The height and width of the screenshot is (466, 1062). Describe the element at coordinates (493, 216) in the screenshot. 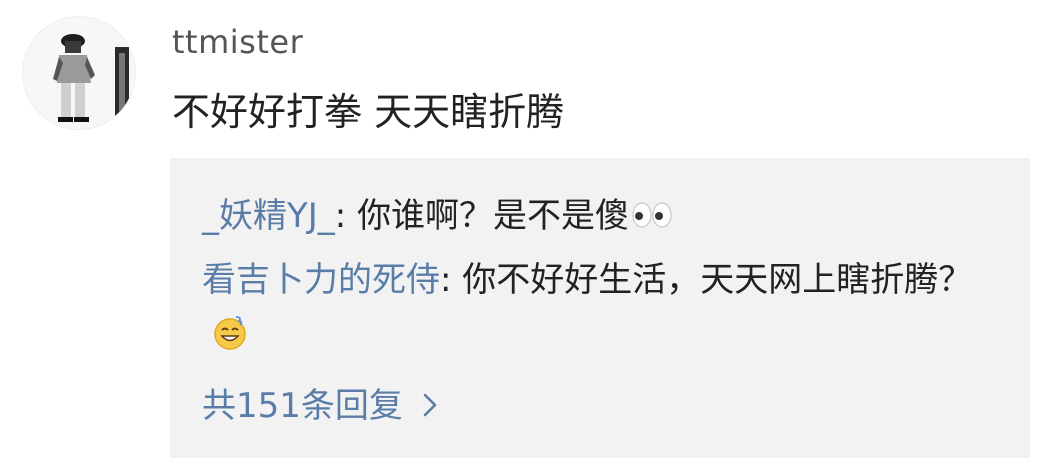

I see `reply-text: 你谁啊？是不是傻` at that location.